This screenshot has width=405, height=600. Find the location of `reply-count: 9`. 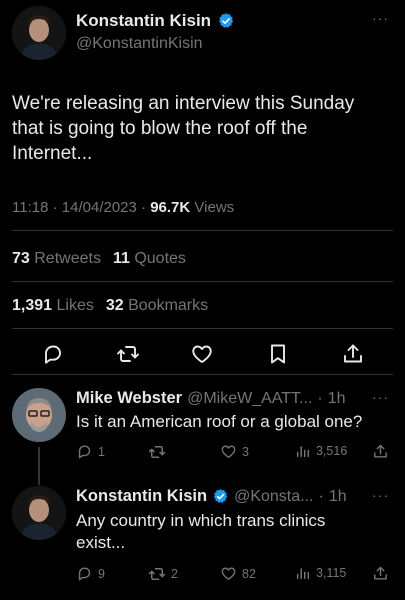

reply-count: 9 is located at coordinates (101, 573).